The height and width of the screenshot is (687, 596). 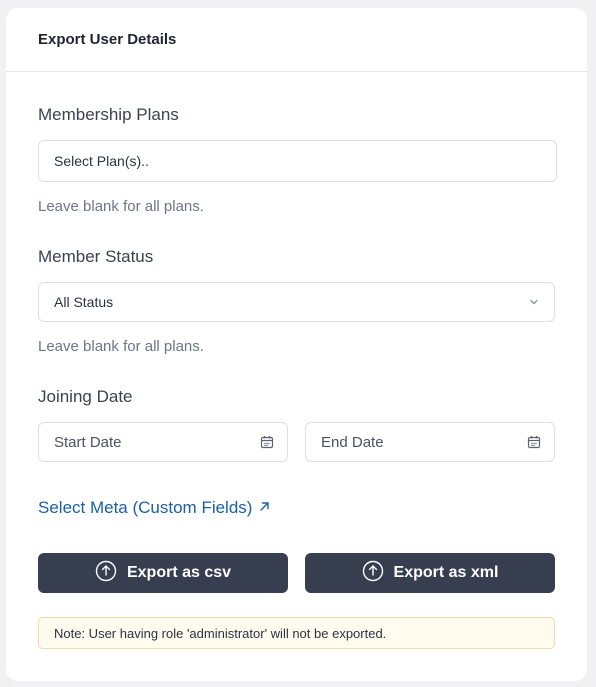 I want to click on member-status-value: All Status, so click(x=84, y=302).